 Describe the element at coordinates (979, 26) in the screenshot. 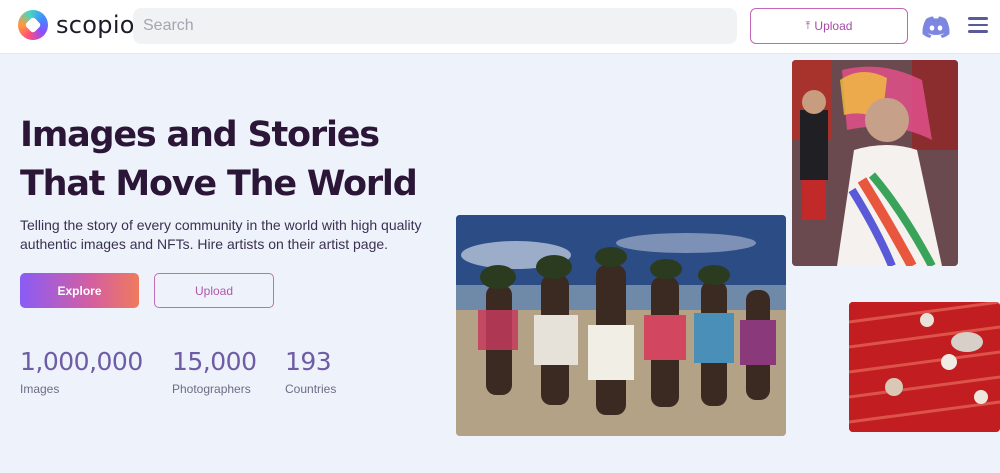

I see `hamburger-menu-icon` at that location.